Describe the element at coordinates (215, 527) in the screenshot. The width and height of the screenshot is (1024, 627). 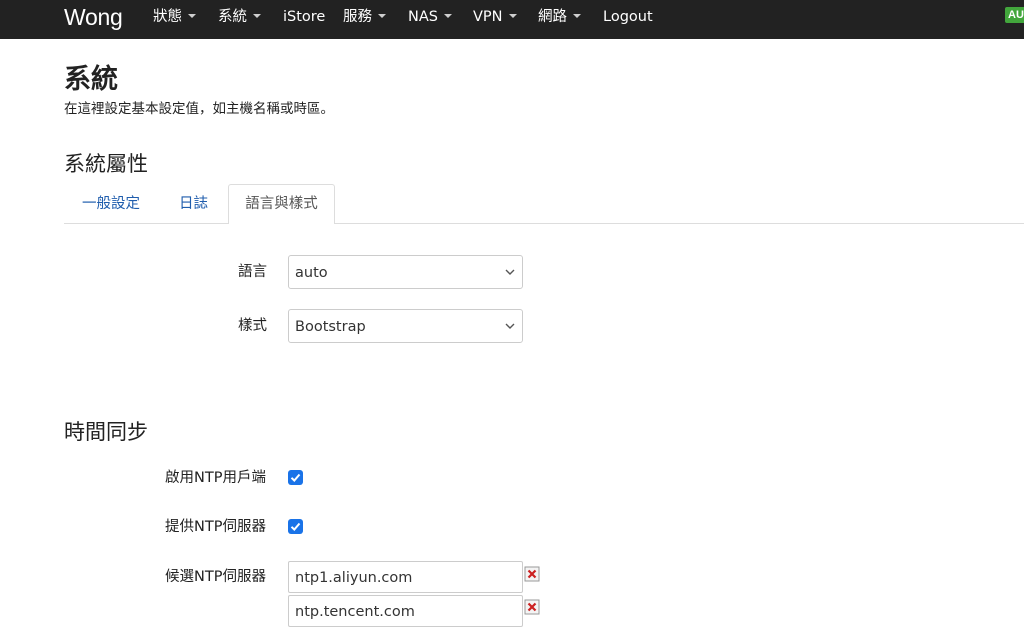
I see `ntp-server-label: 提供NTP伺服器` at that location.